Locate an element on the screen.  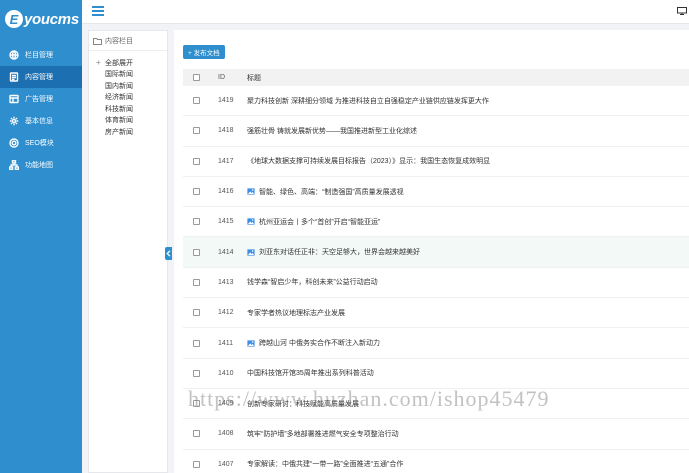
sitemap-icon is located at coordinates (14, 165).